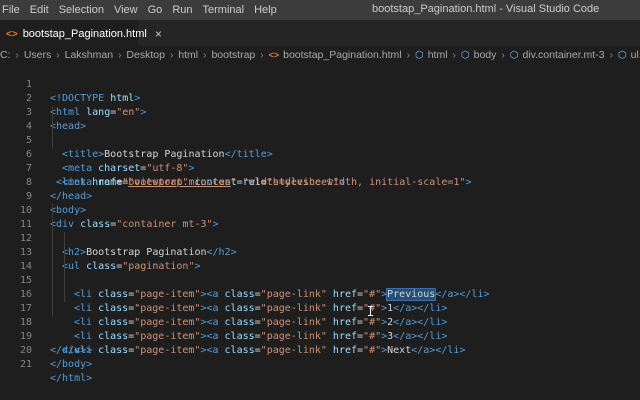  Describe the element at coordinates (25, 364) in the screenshot. I see `line-number: 21` at that location.